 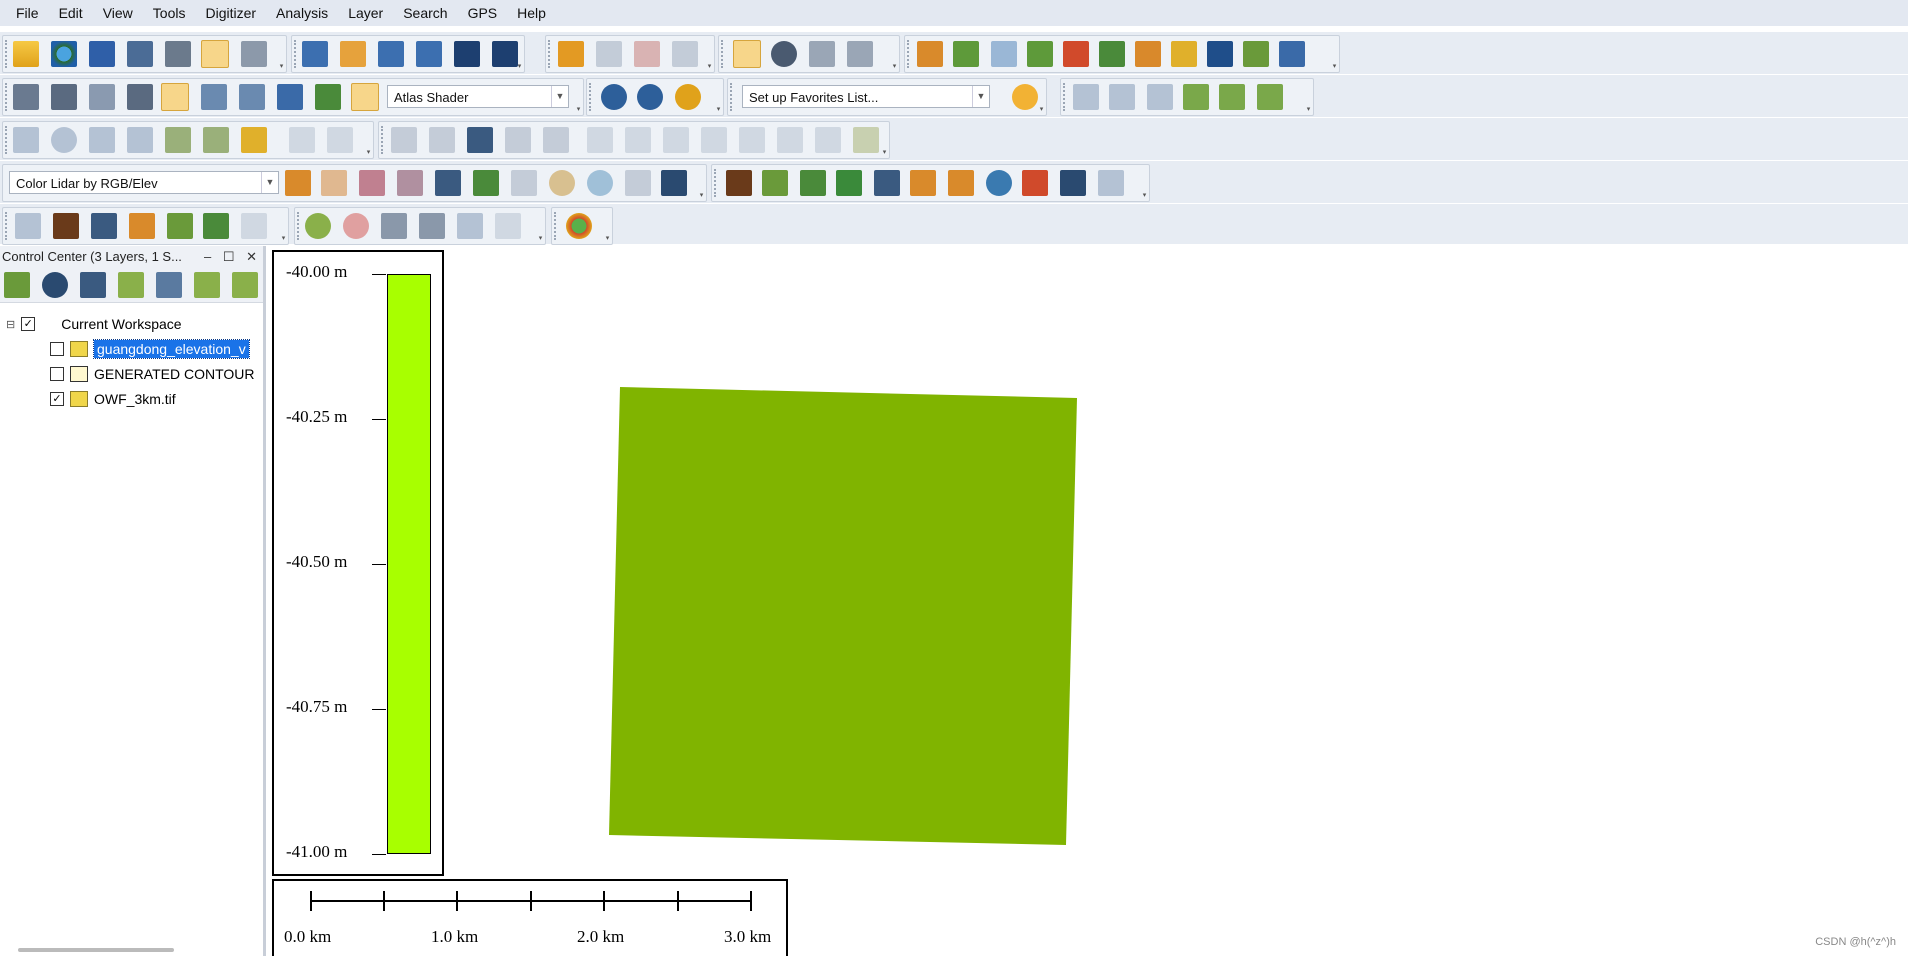 I want to click on scale-label: 0.0 km, so click(x=308, y=936).